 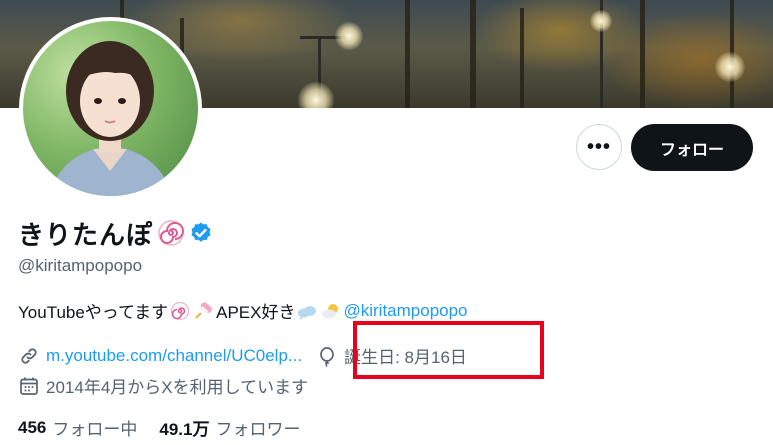 I want to click on balloon-icon, so click(x=327, y=356).